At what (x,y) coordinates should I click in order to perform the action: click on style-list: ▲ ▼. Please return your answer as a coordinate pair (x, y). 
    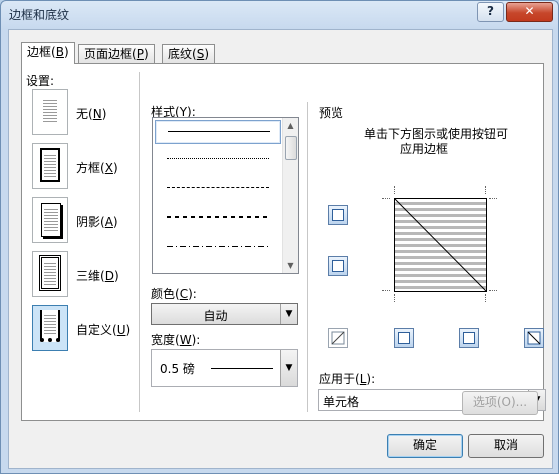
    Looking at the image, I should click on (225, 195).